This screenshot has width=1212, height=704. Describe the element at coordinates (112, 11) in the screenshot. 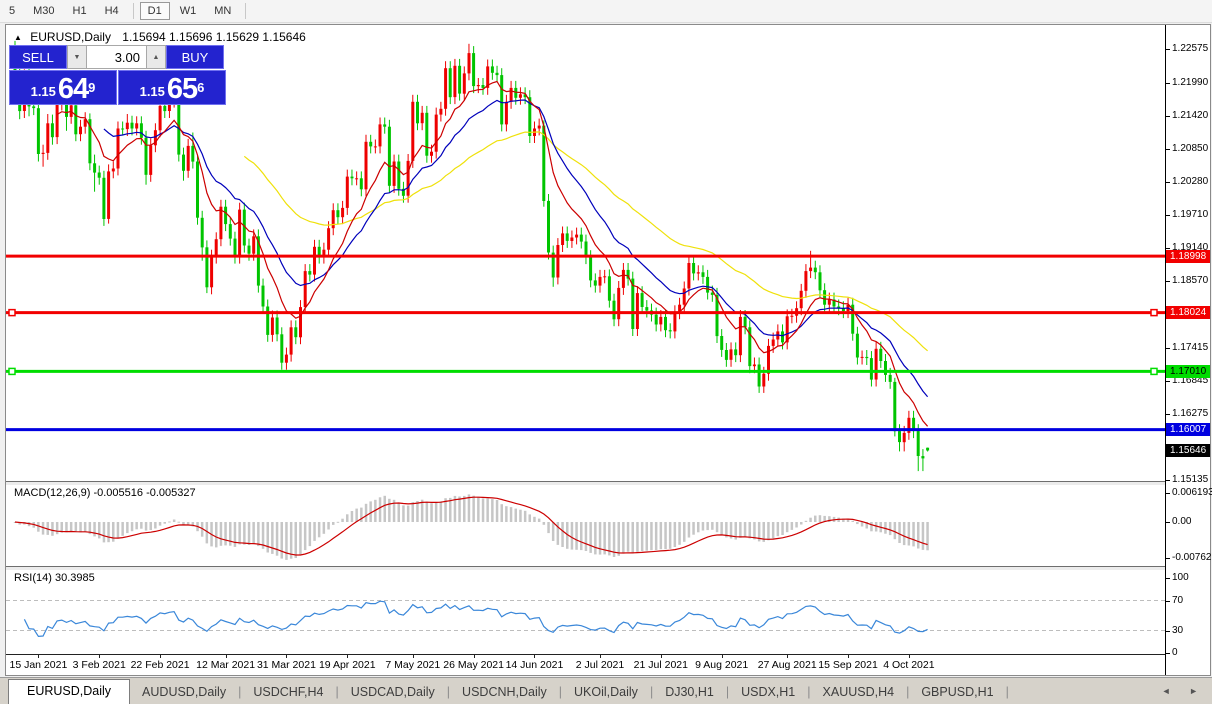

I see `timeframe-button-h4: H4` at that location.